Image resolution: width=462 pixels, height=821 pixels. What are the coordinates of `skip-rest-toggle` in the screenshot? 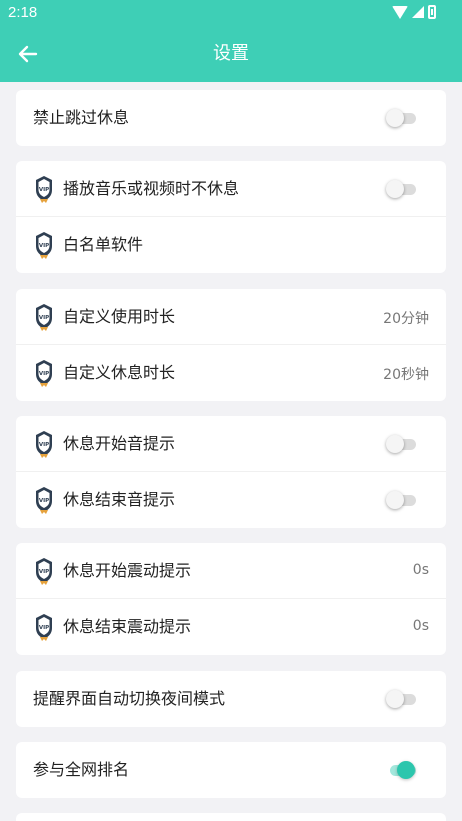 It's located at (401, 118).